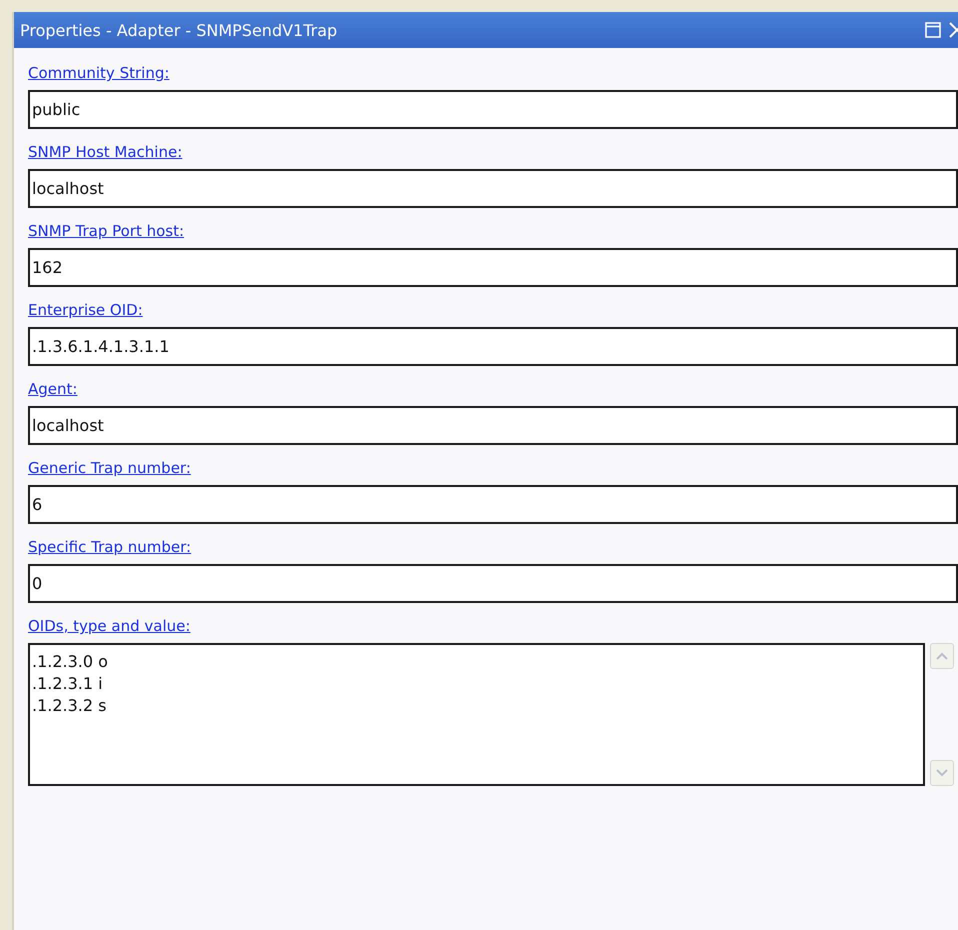  Describe the element at coordinates (933, 30) in the screenshot. I see `restore-icon` at that location.